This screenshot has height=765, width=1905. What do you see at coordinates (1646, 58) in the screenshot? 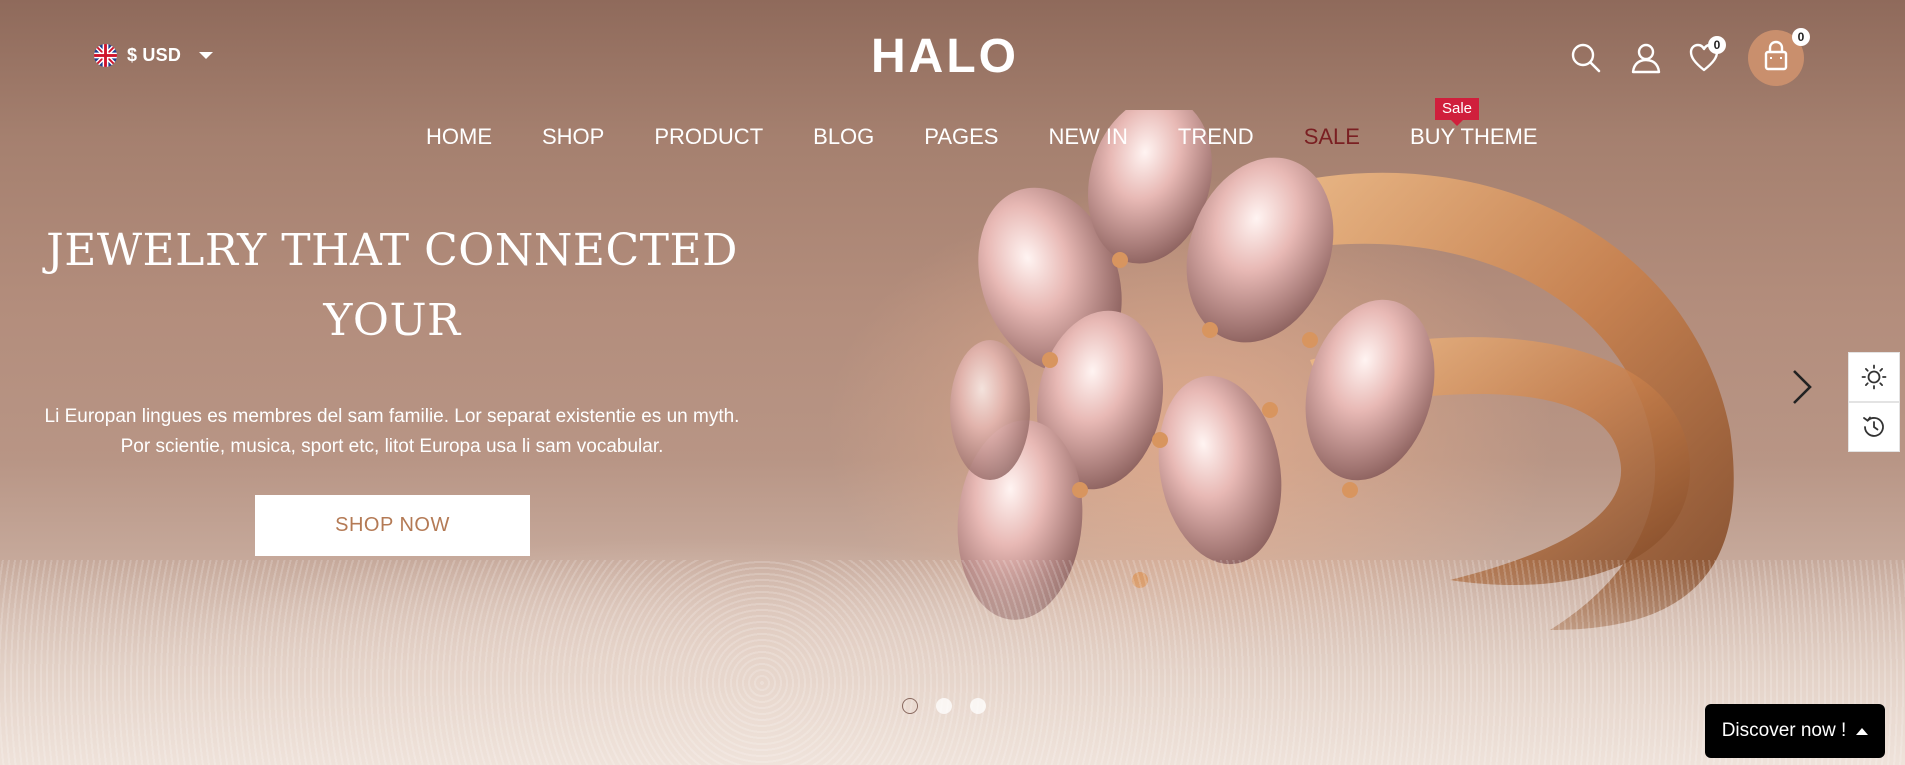
I see `user-icon` at bounding box center [1646, 58].